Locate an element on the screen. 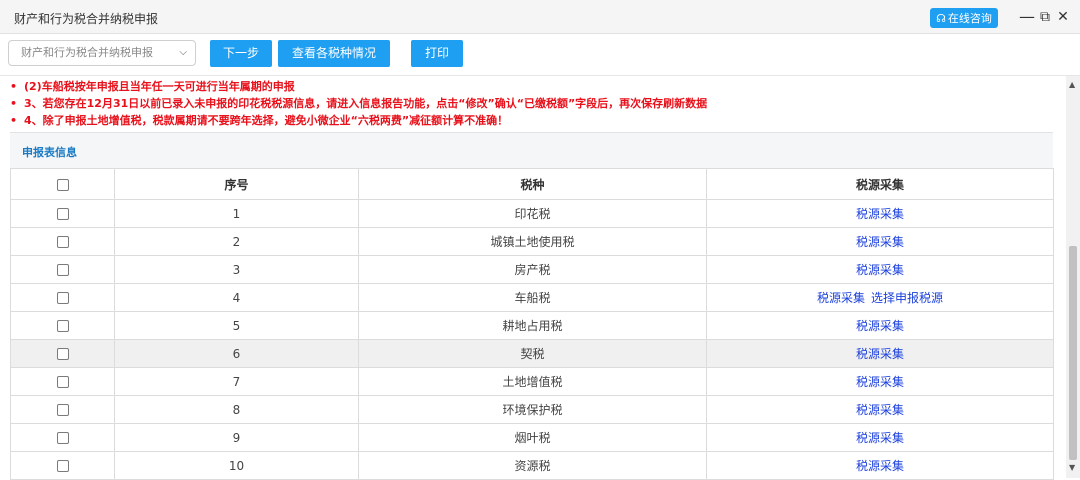  row-tax-name: 耕地占用税 is located at coordinates (532, 325).